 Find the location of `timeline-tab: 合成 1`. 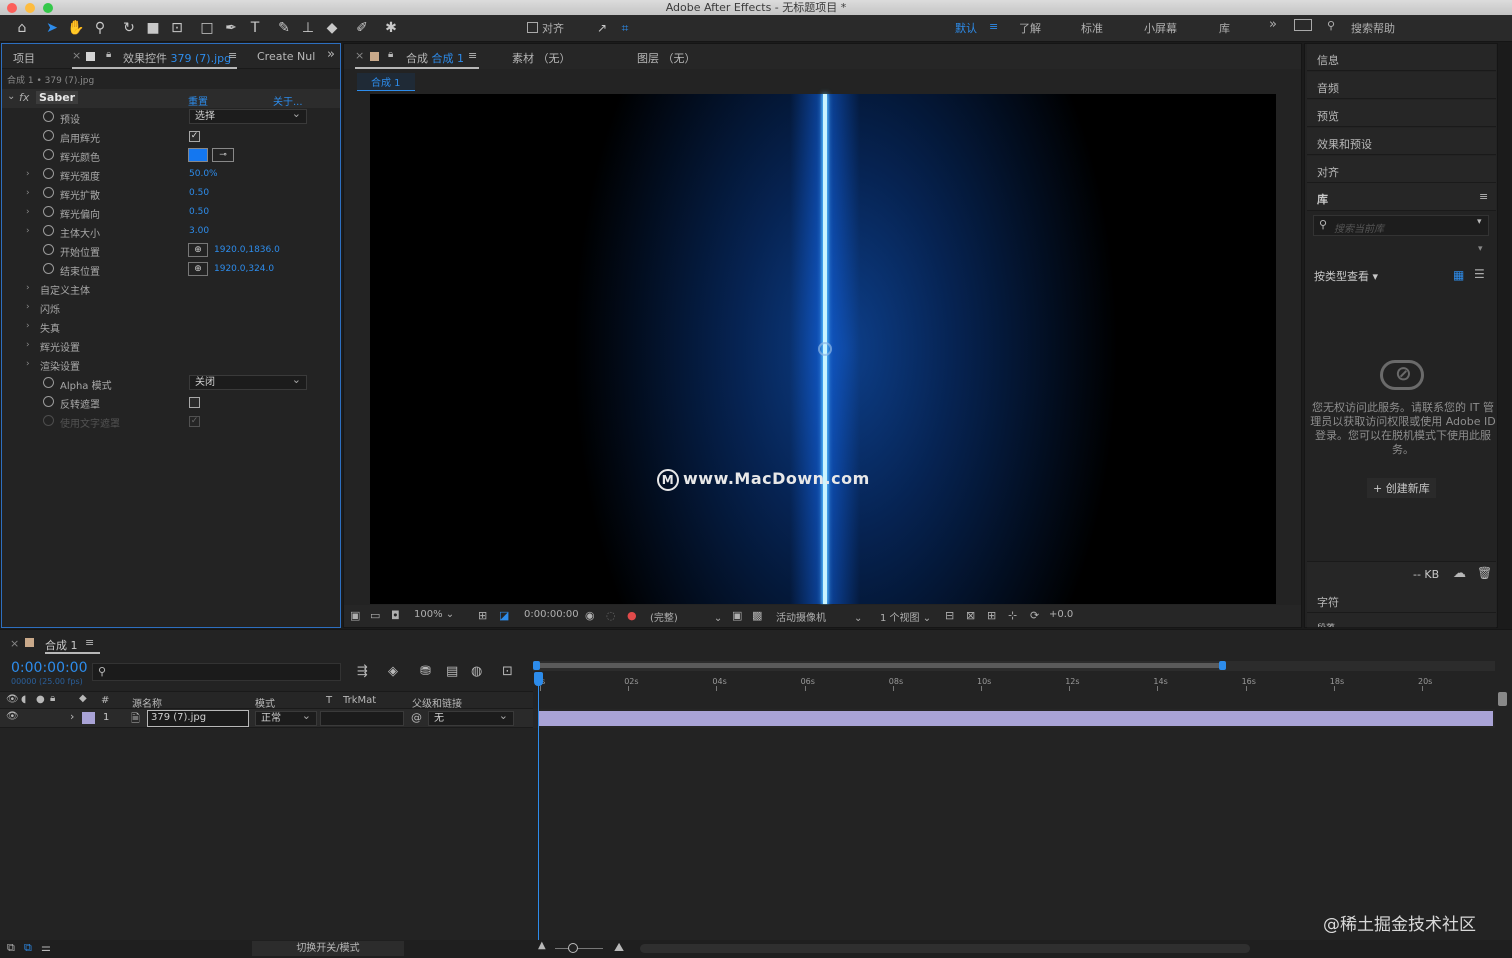

timeline-tab: 合成 1 is located at coordinates (61, 645).